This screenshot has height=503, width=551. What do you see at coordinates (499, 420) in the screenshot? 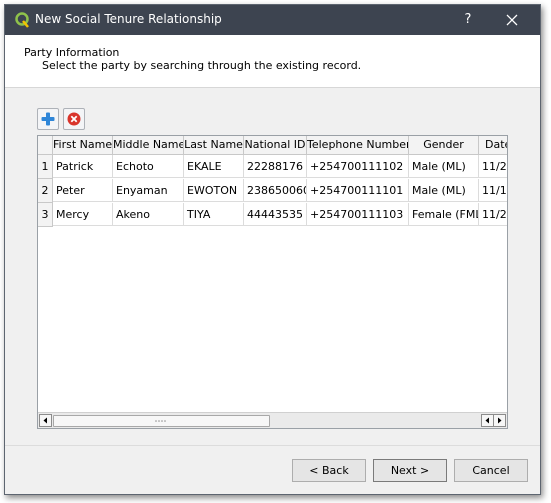
I see `scroll-right-arrow-icon` at bounding box center [499, 420].